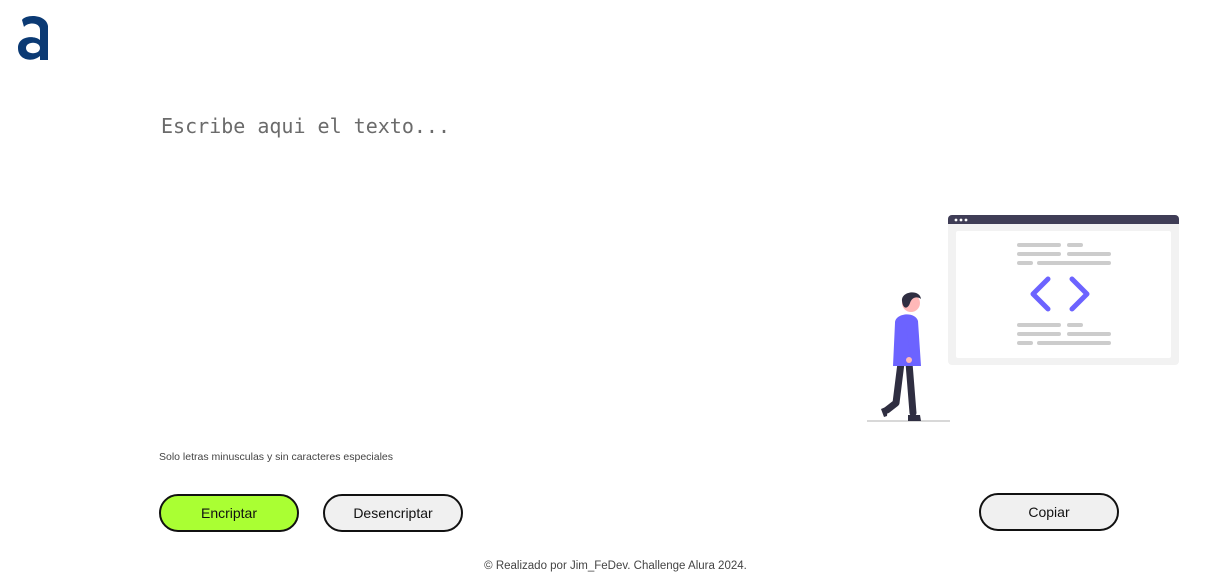 This screenshot has height=577, width=1231. Describe the element at coordinates (1063, 294) in the screenshot. I see `browser-content` at that location.